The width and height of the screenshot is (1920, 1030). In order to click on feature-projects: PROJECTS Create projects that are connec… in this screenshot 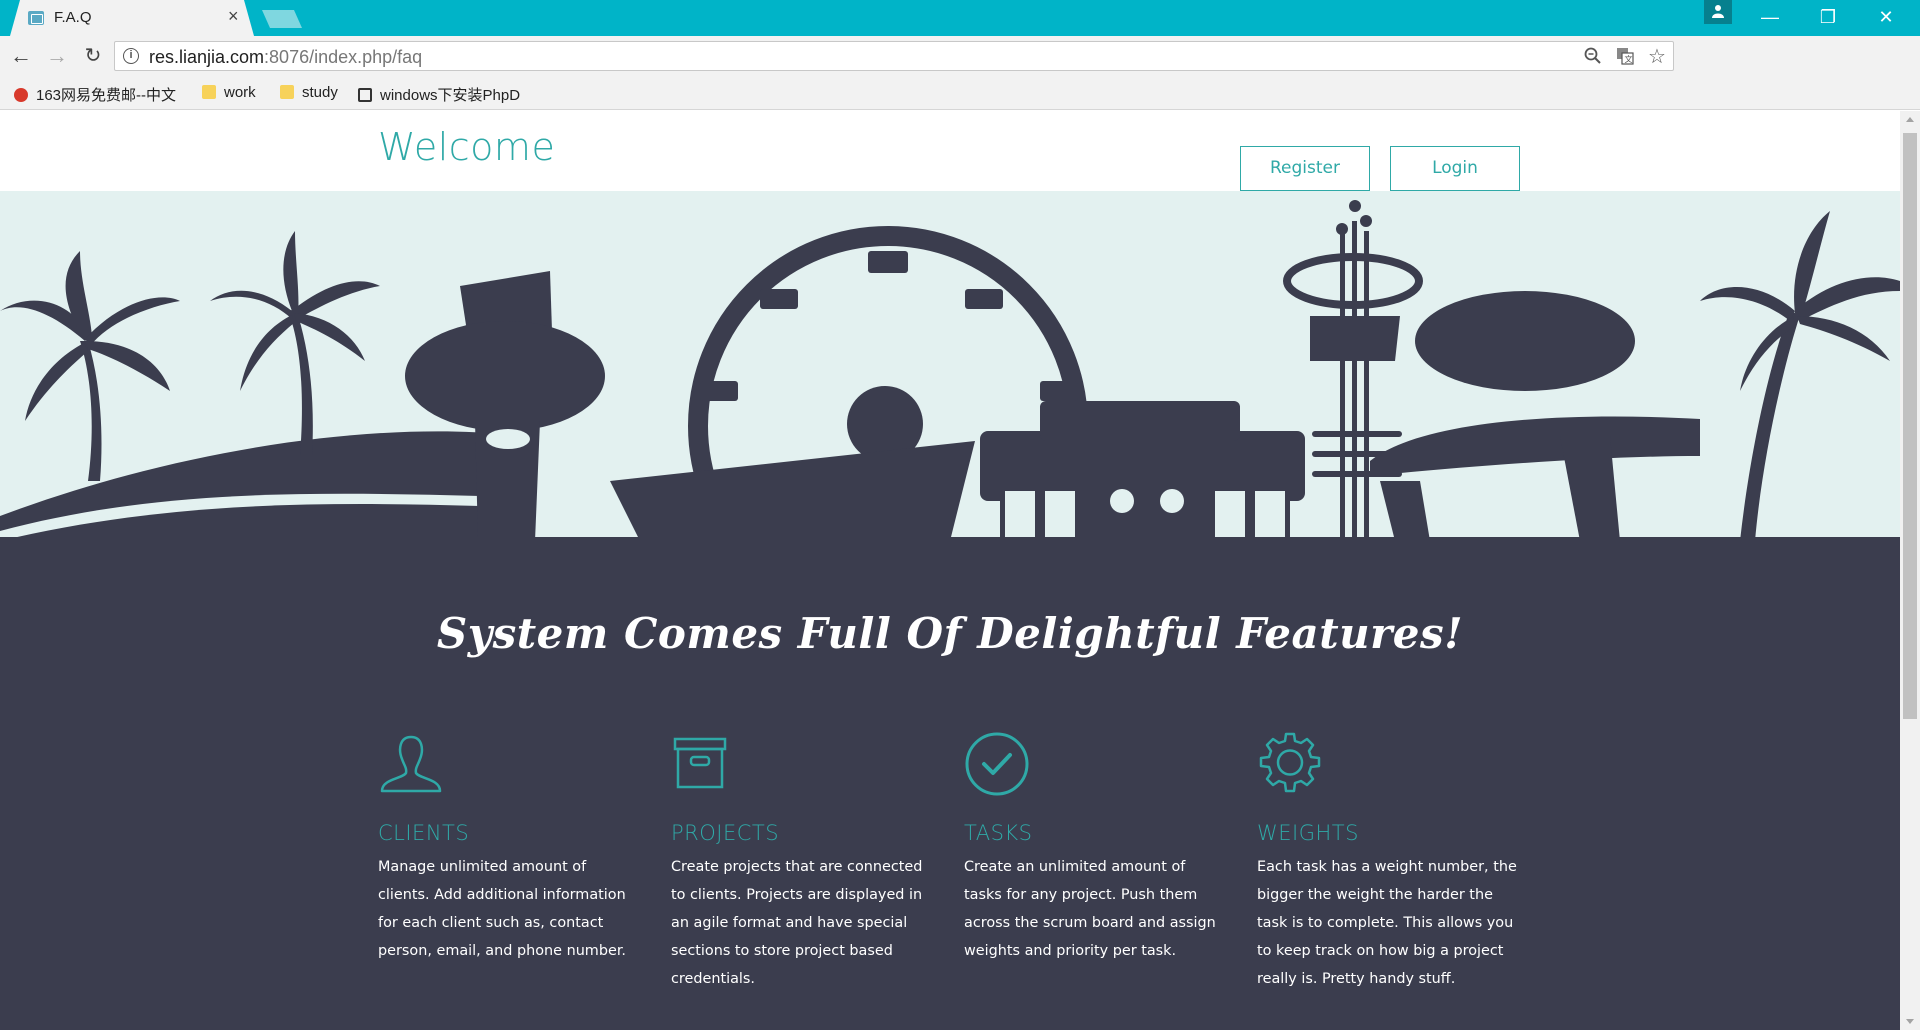, I will do `click(801, 862)`.